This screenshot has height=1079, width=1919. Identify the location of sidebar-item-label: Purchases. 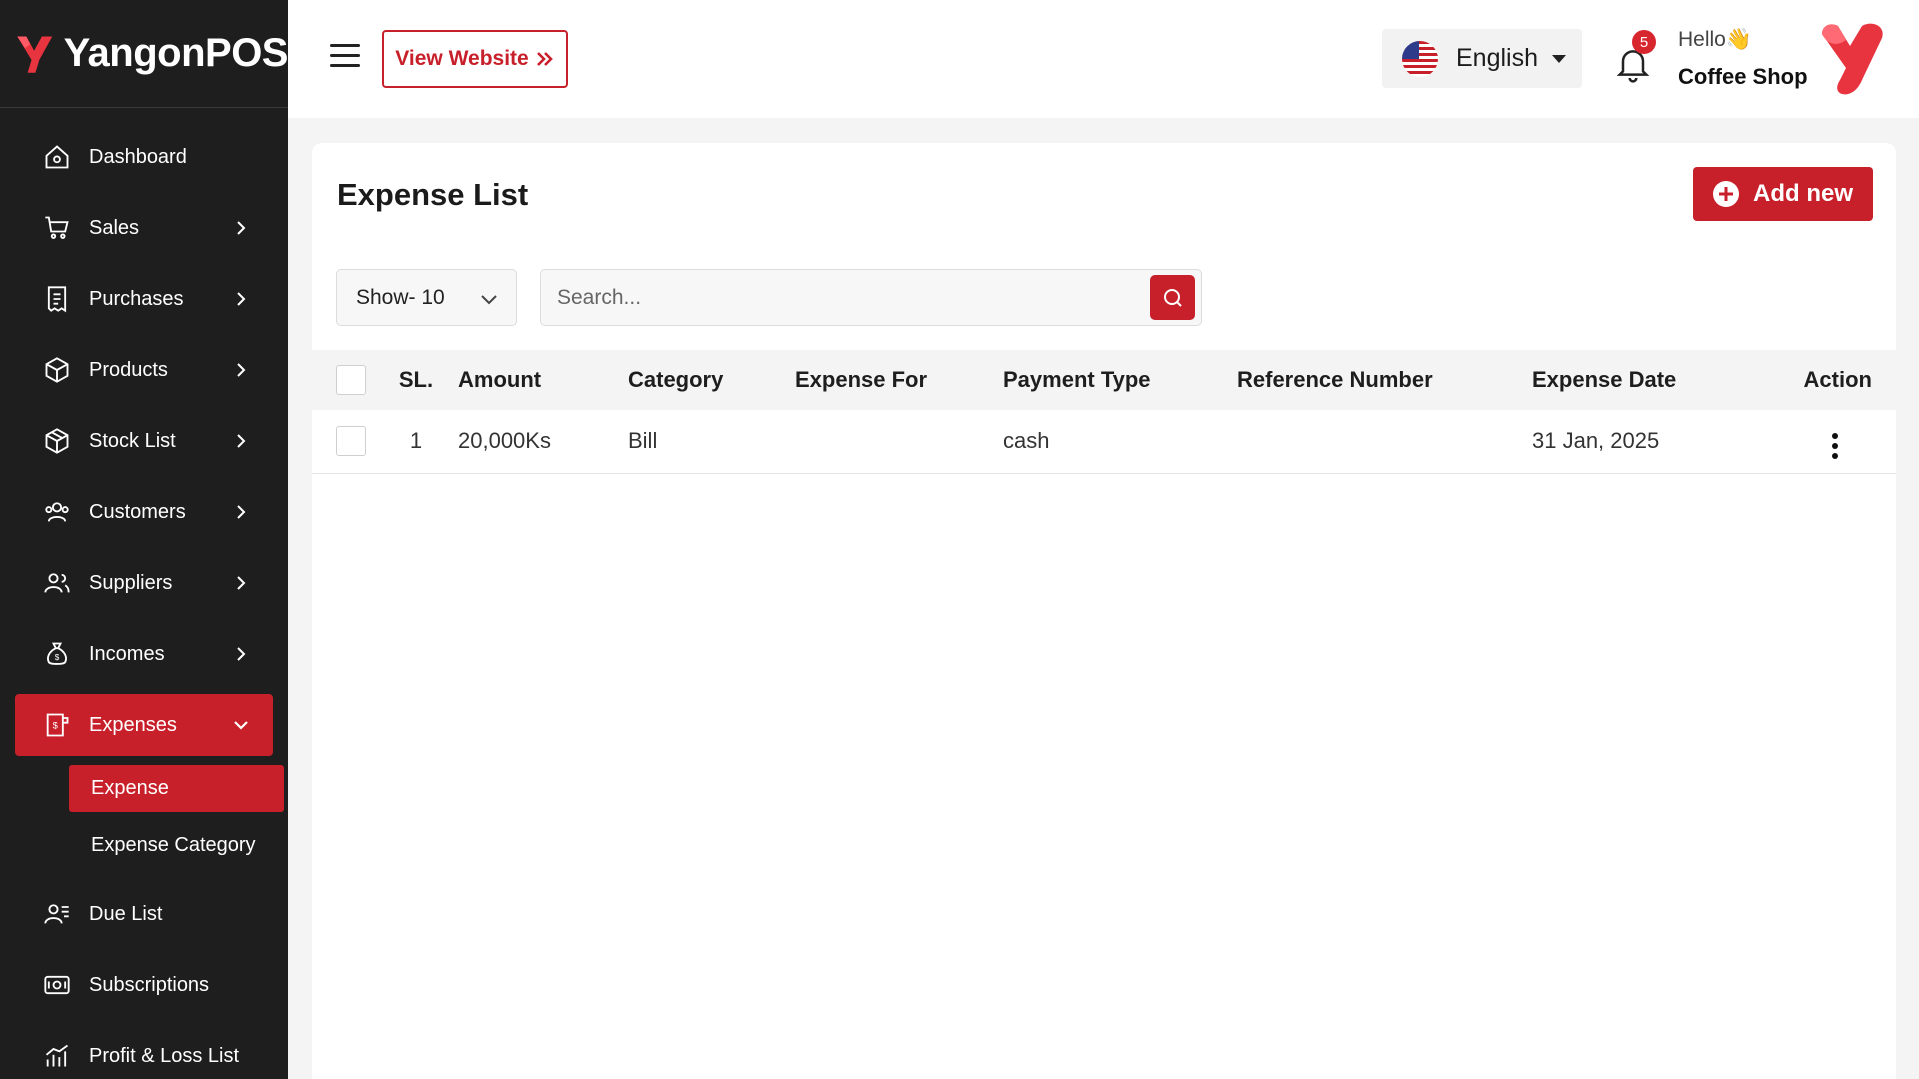
(136, 298).